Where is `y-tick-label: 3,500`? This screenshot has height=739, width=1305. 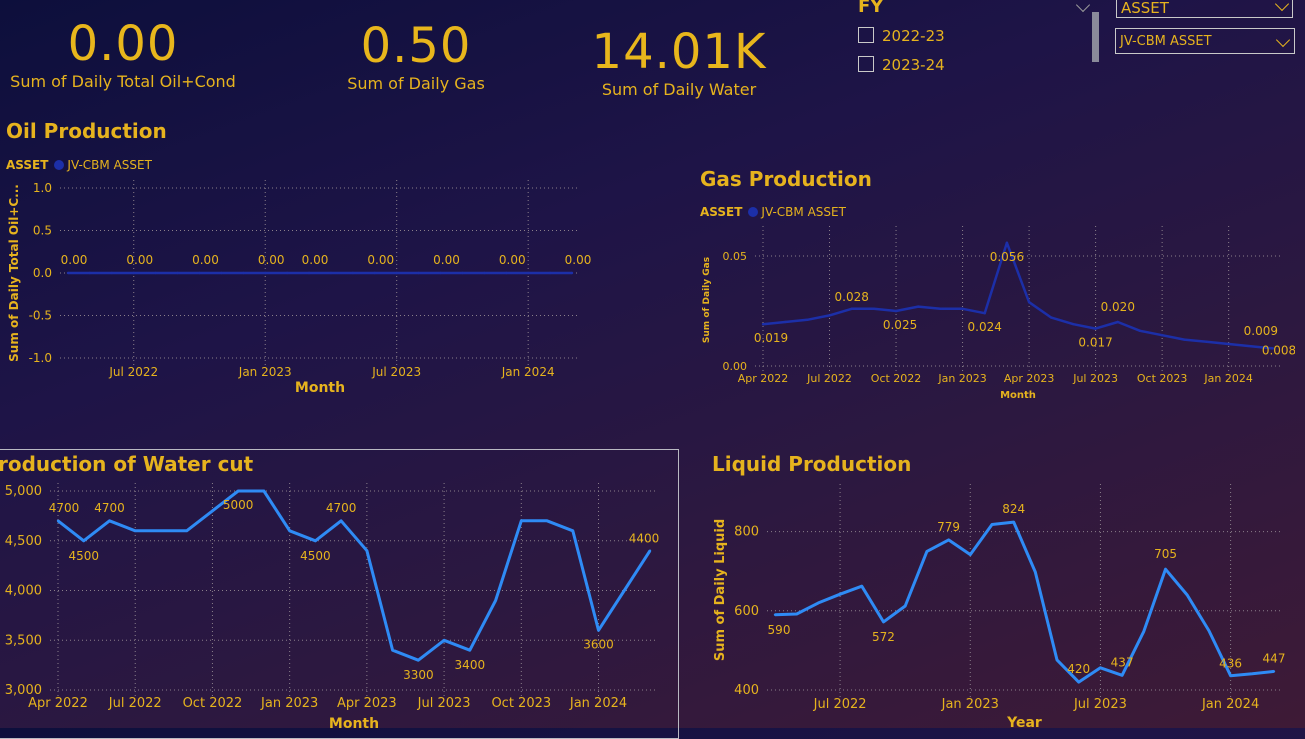
y-tick-label: 3,500 is located at coordinates (23, 640).